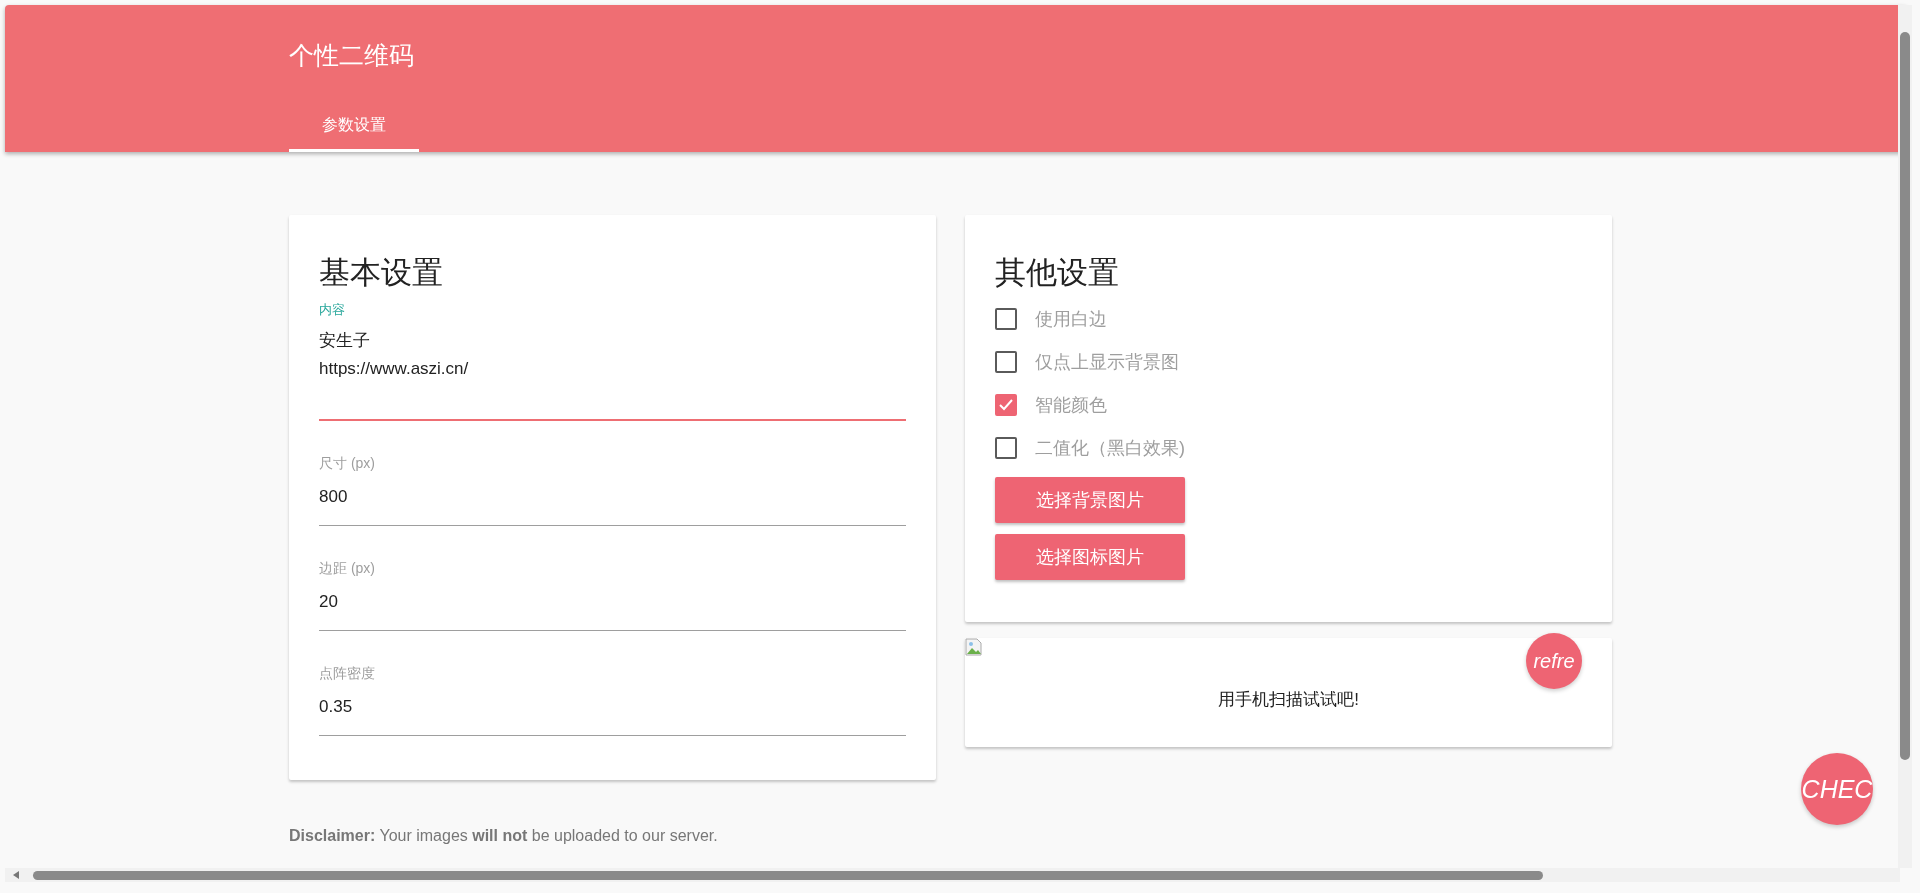 The width and height of the screenshot is (1920, 893). Describe the element at coordinates (612, 486) in the screenshot. I see `input-field: 尺寸 (px) 800` at that location.